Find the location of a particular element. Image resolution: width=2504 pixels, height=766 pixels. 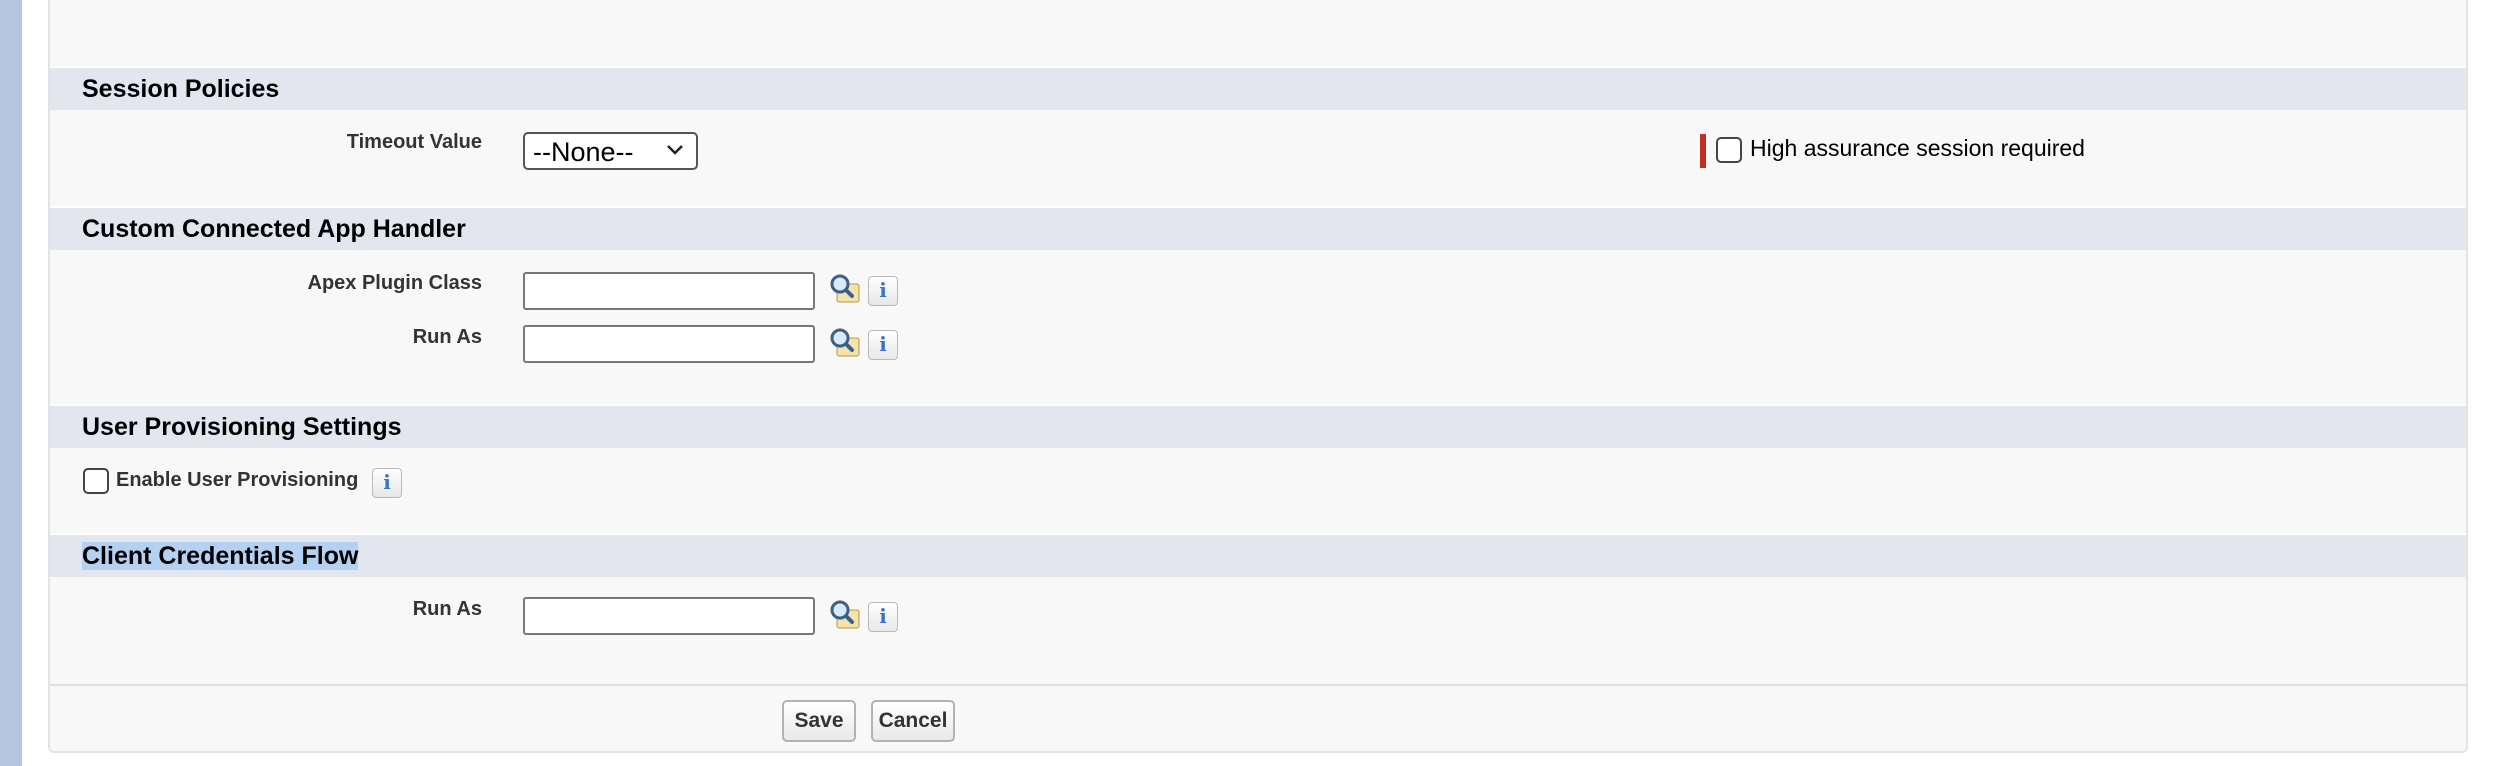

apex-plugin-class-input is located at coordinates (669, 291).